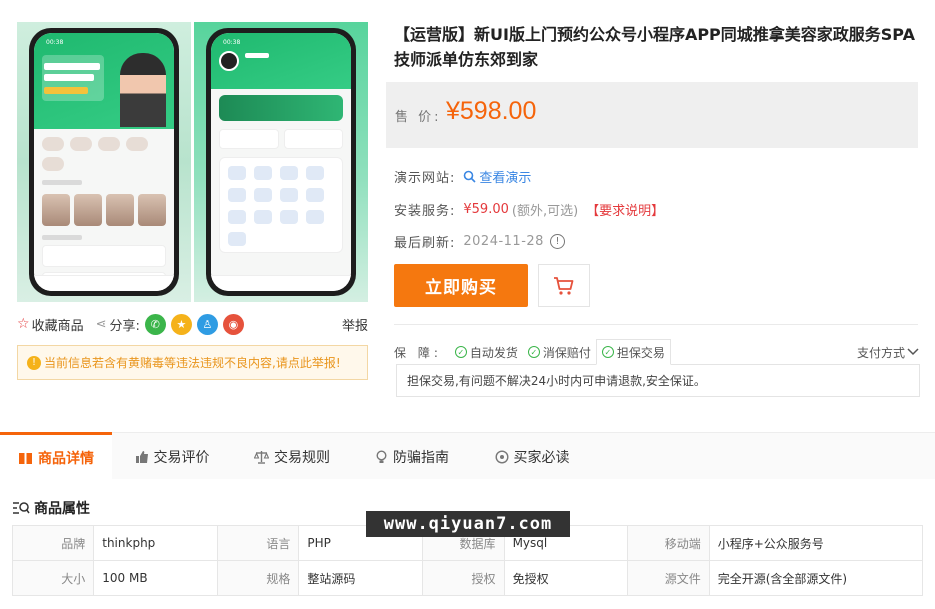  I want to click on guarantee-auto-delivery: ✓ 自动发货, so click(486, 352).